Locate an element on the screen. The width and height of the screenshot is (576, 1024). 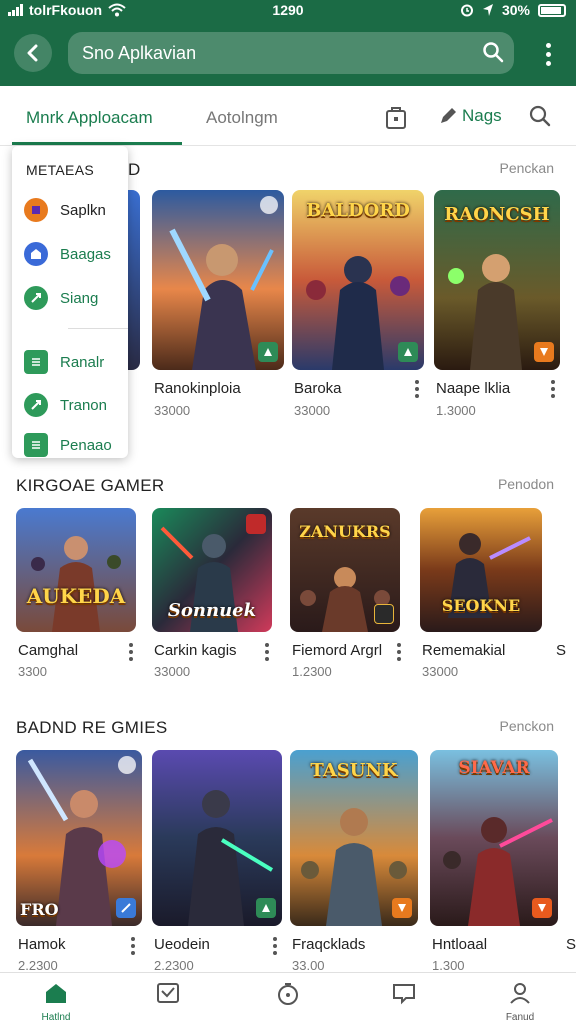
game-card: SEOKNE Rememakial 33000 is located at coordinates (483, 594).